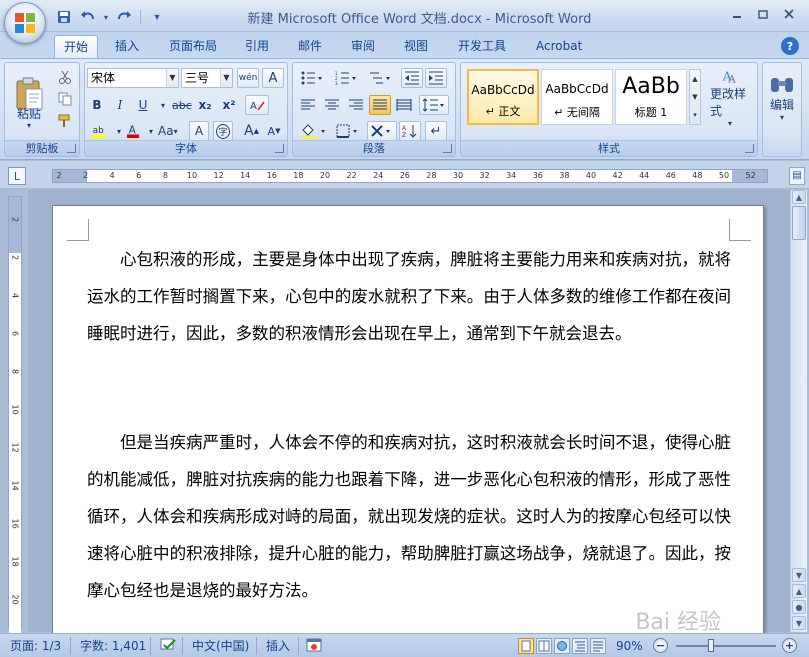 The height and width of the screenshot is (657, 809). I want to click on previous-page-button: ▲, so click(799, 591).